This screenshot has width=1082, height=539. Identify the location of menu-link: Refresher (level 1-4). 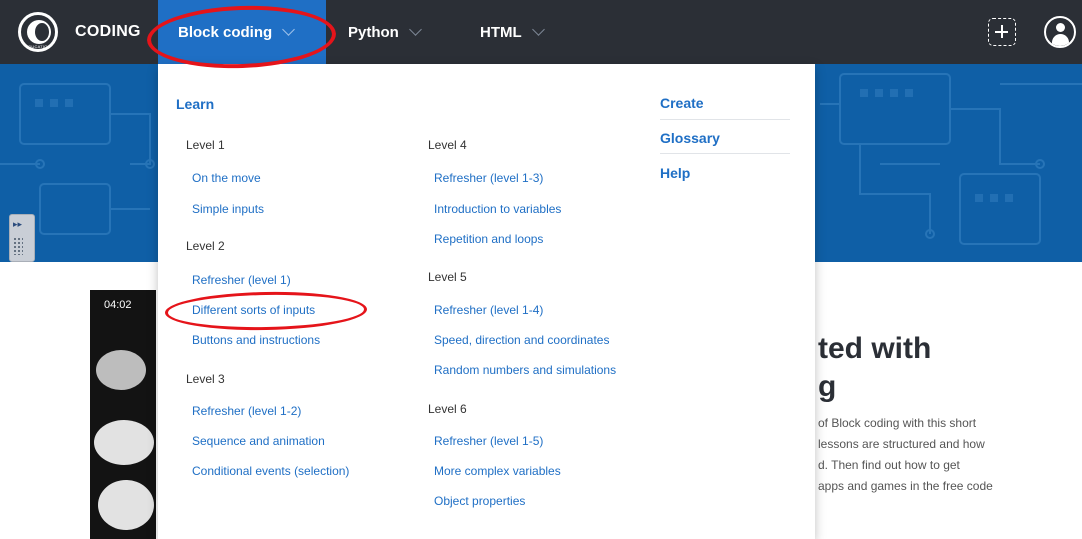
(488, 310).